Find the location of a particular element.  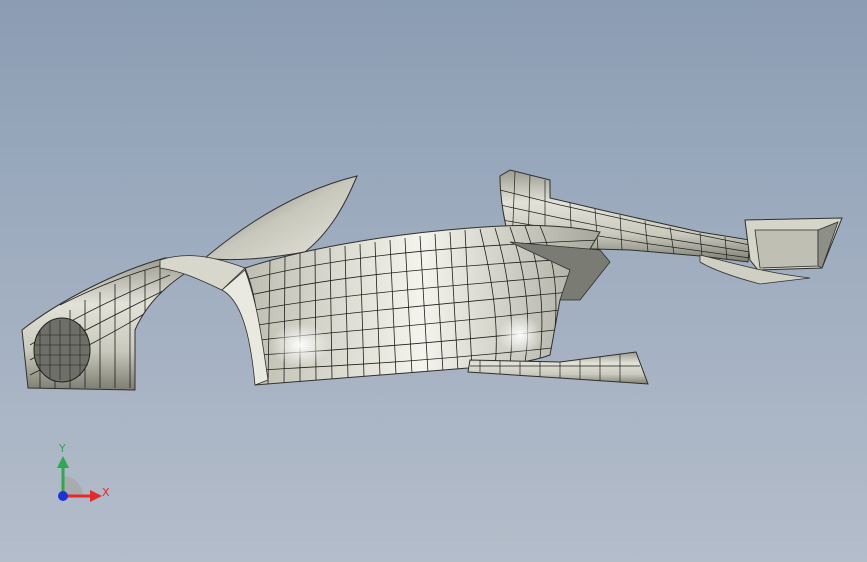

front-intake is located at coordinates (62, 350).